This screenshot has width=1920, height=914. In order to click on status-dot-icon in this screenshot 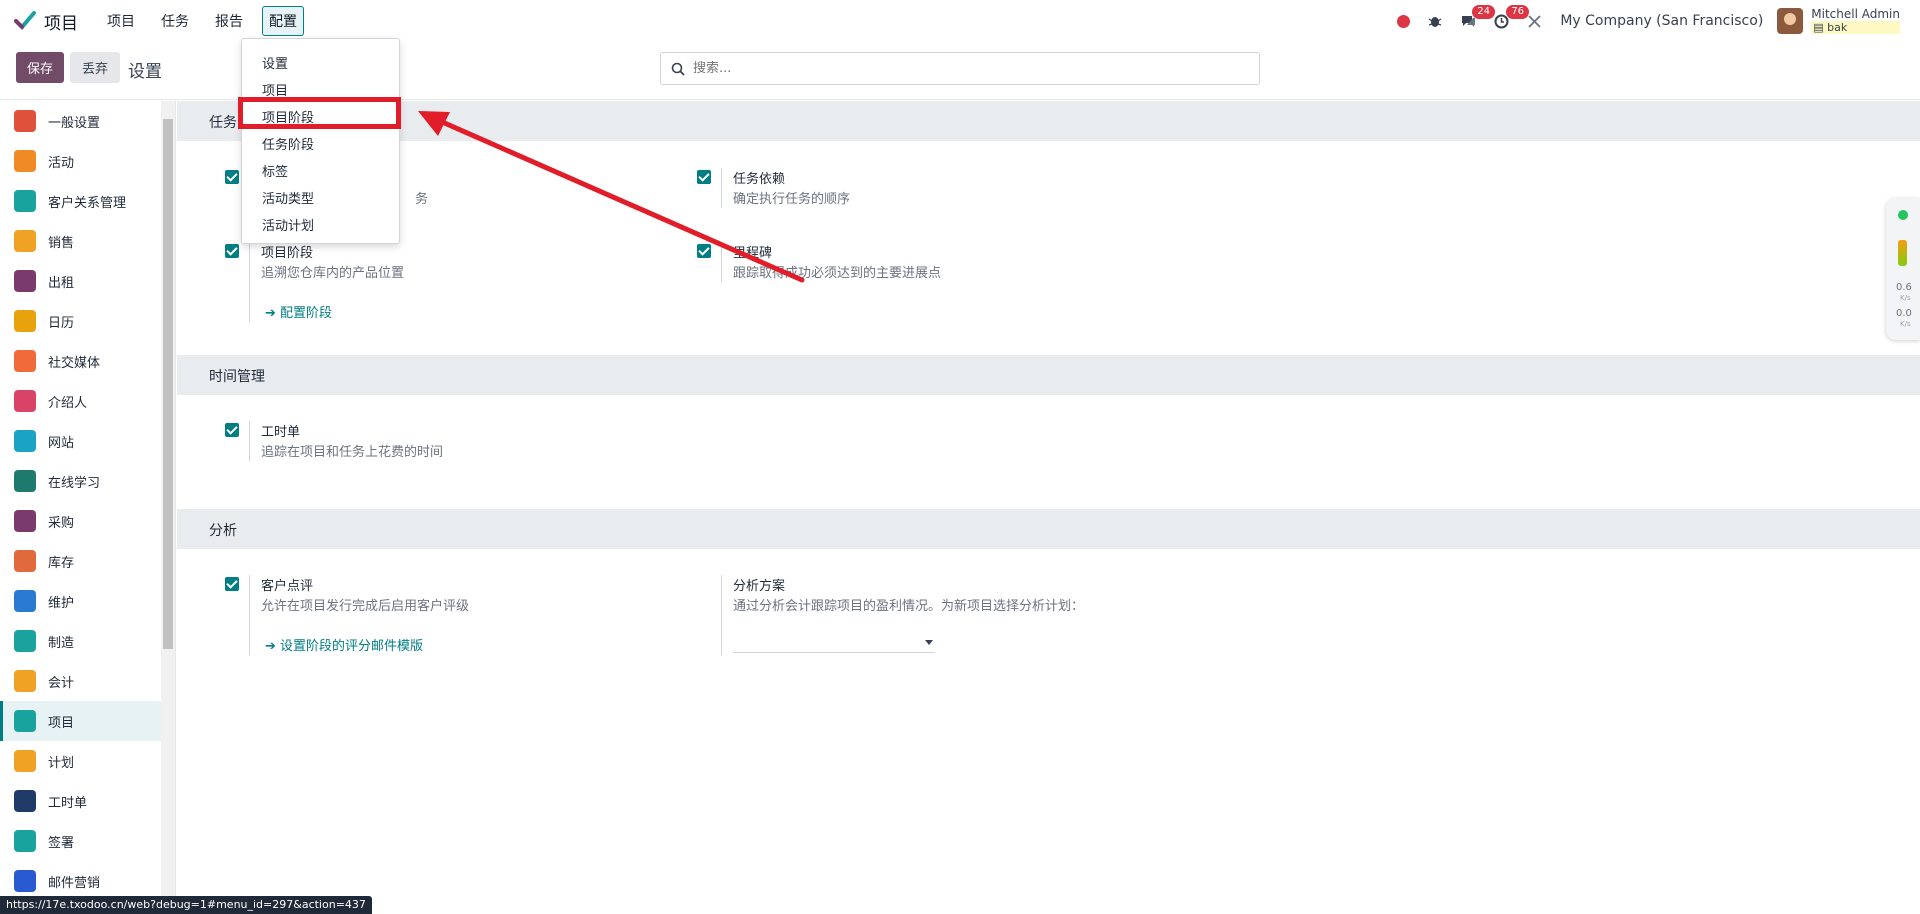, I will do `click(1903, 215)`.